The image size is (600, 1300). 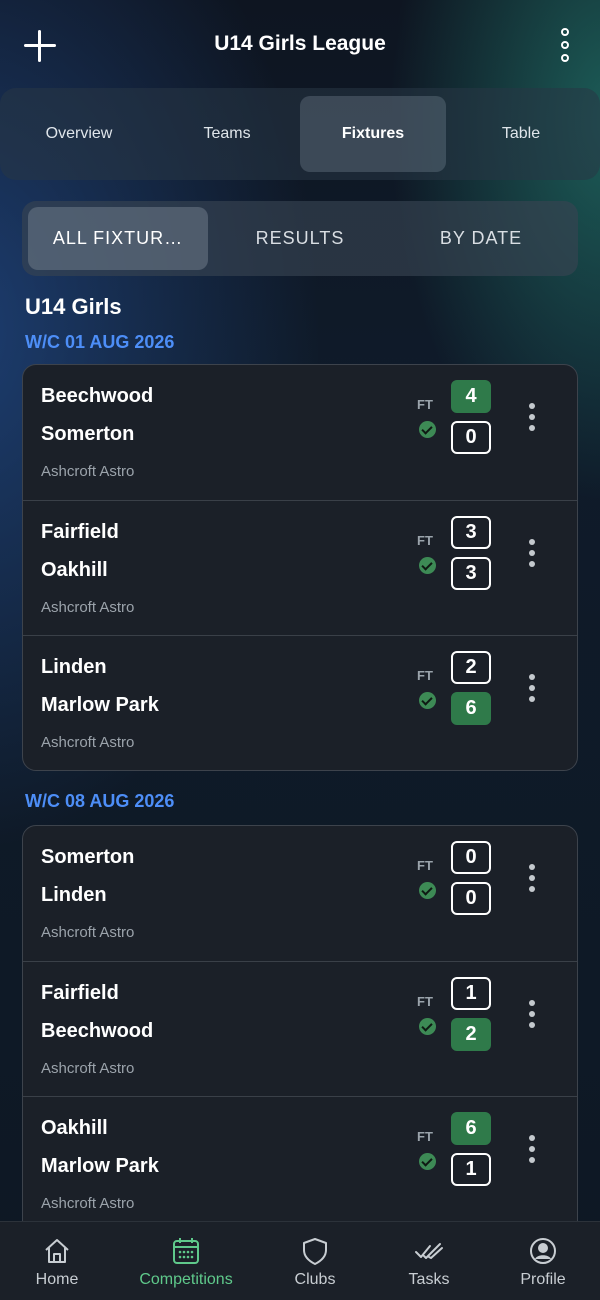 What do you see at coordinates (481, 238) in the screenshot?
I see `segment-by-date: BY DATE` at bounding box center [481, 238].